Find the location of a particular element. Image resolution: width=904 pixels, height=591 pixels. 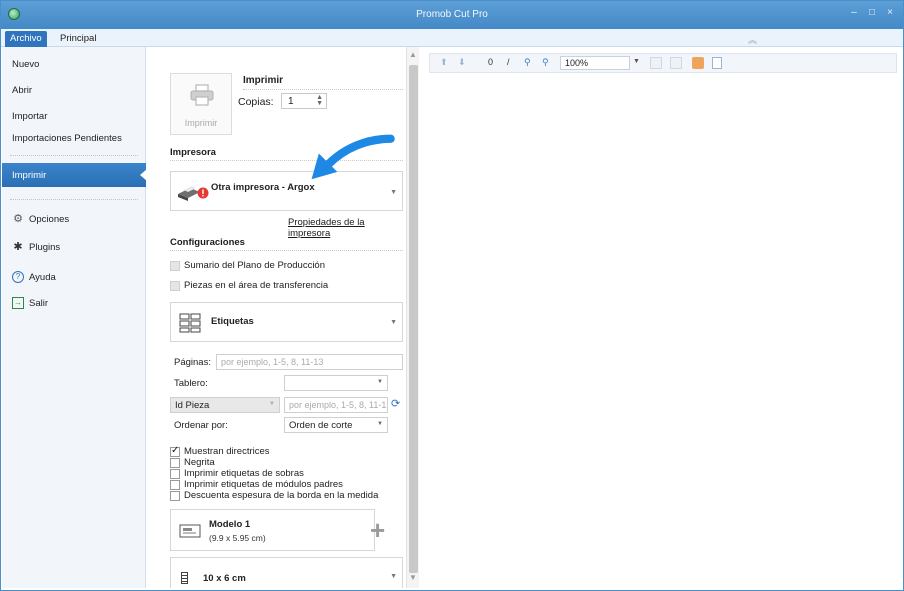

printer-selected-value: Otra impresora - Argox is located at coordinates (263, 187).